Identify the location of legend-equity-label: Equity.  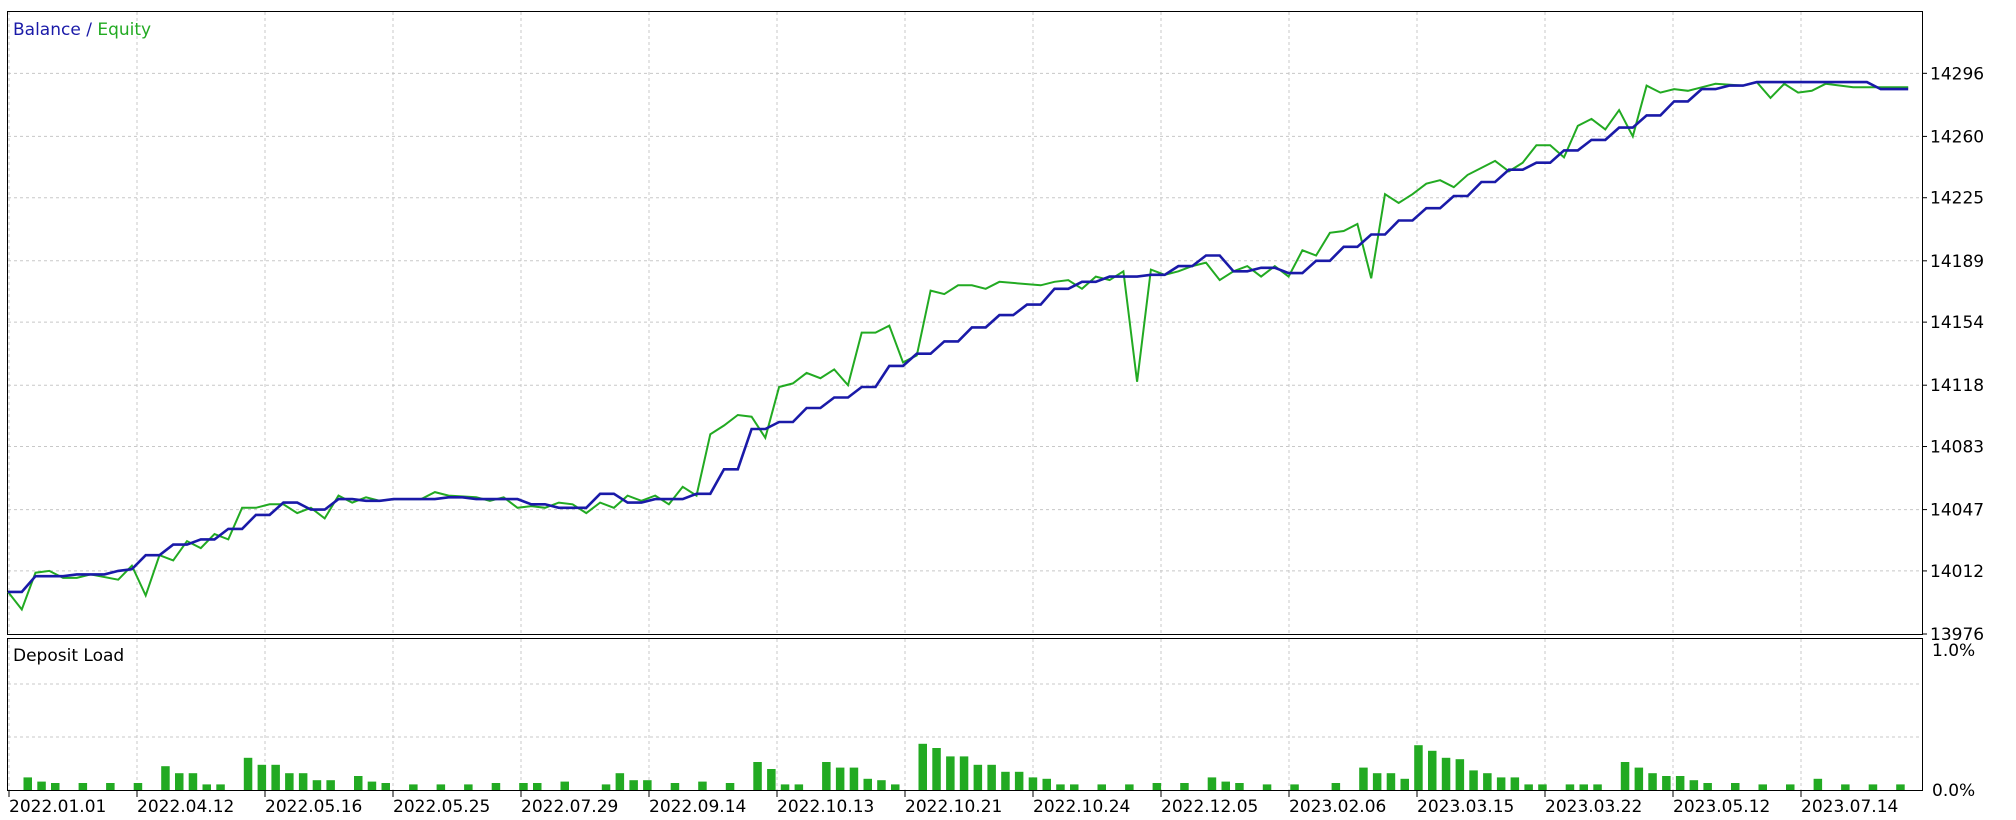
(124, 30).